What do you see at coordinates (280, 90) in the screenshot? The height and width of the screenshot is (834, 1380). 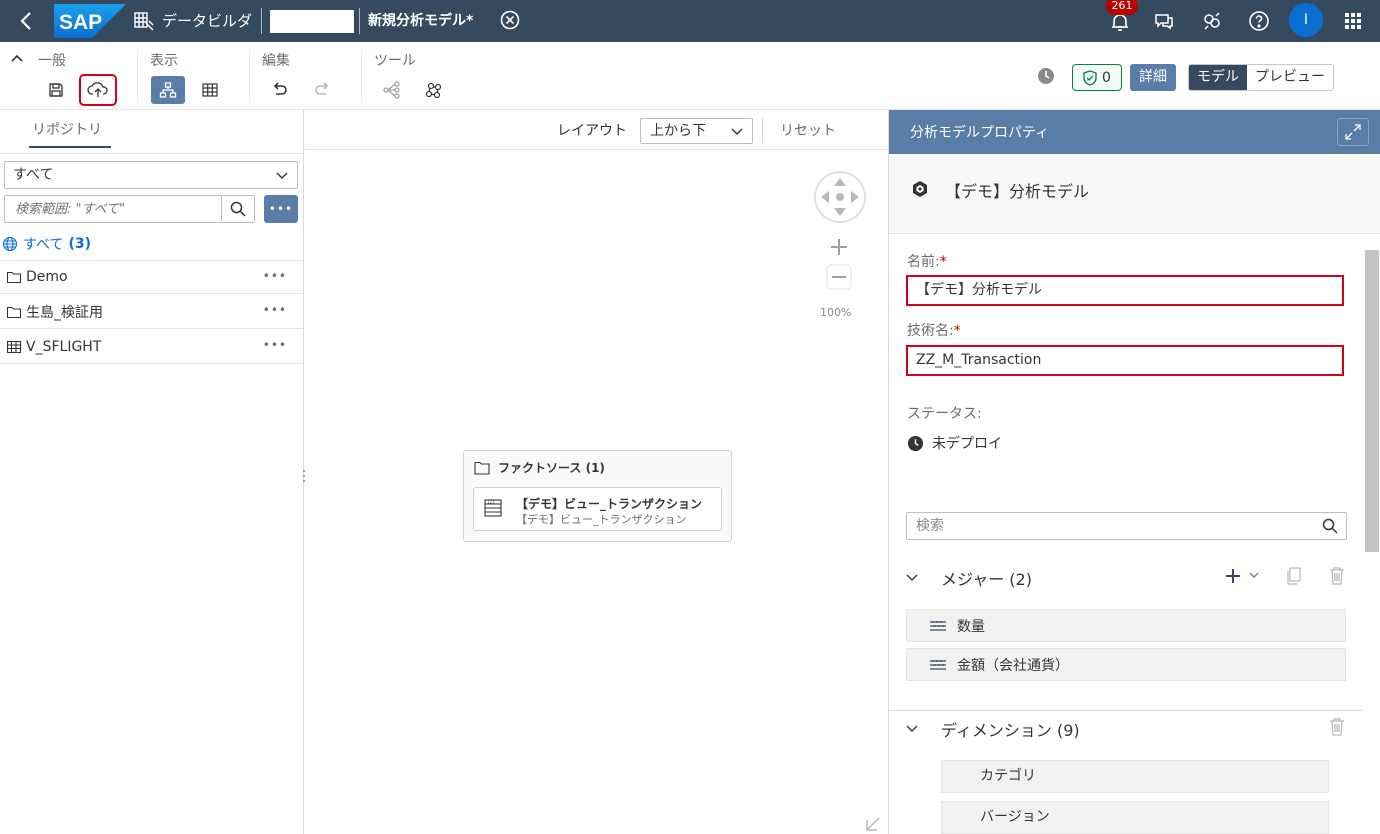 I see `undo-icon` at bounding box center [280, 90].